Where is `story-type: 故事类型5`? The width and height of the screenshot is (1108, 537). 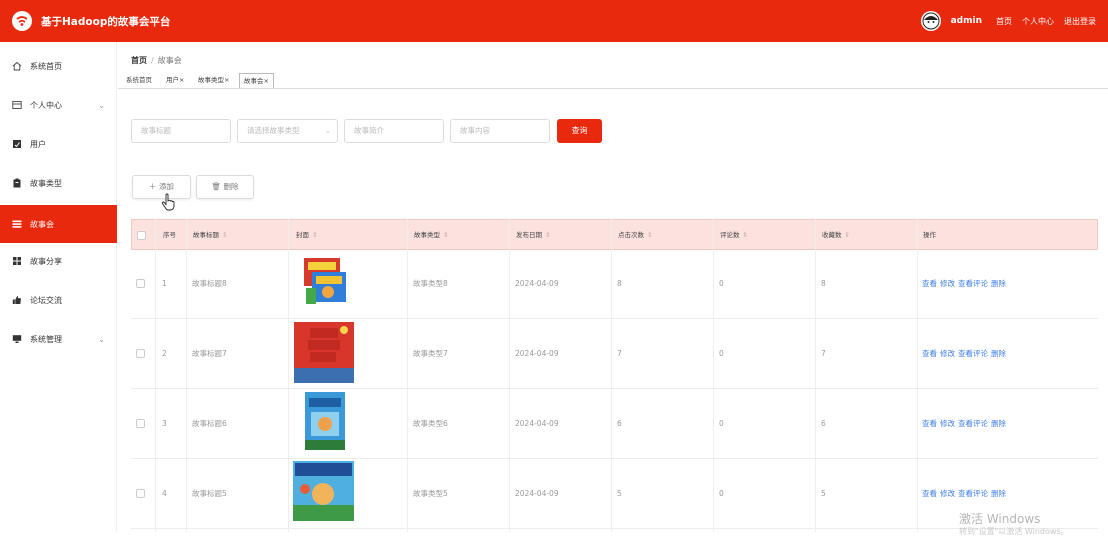 story-type: 故事类型5 is located at coordinates (430, 493).